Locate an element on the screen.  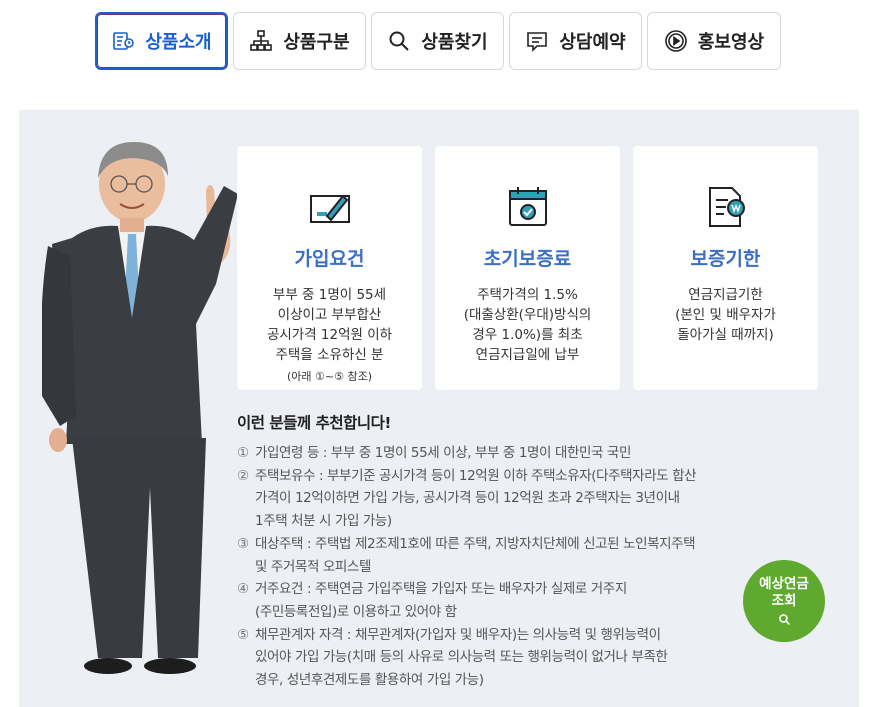
tab-label: 상담예약 is located at coordinates (592, 42).